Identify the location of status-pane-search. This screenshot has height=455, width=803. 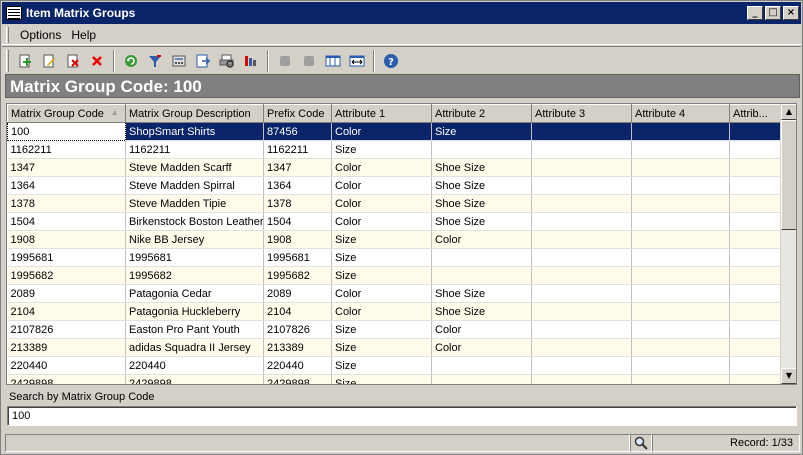
(641, 443).